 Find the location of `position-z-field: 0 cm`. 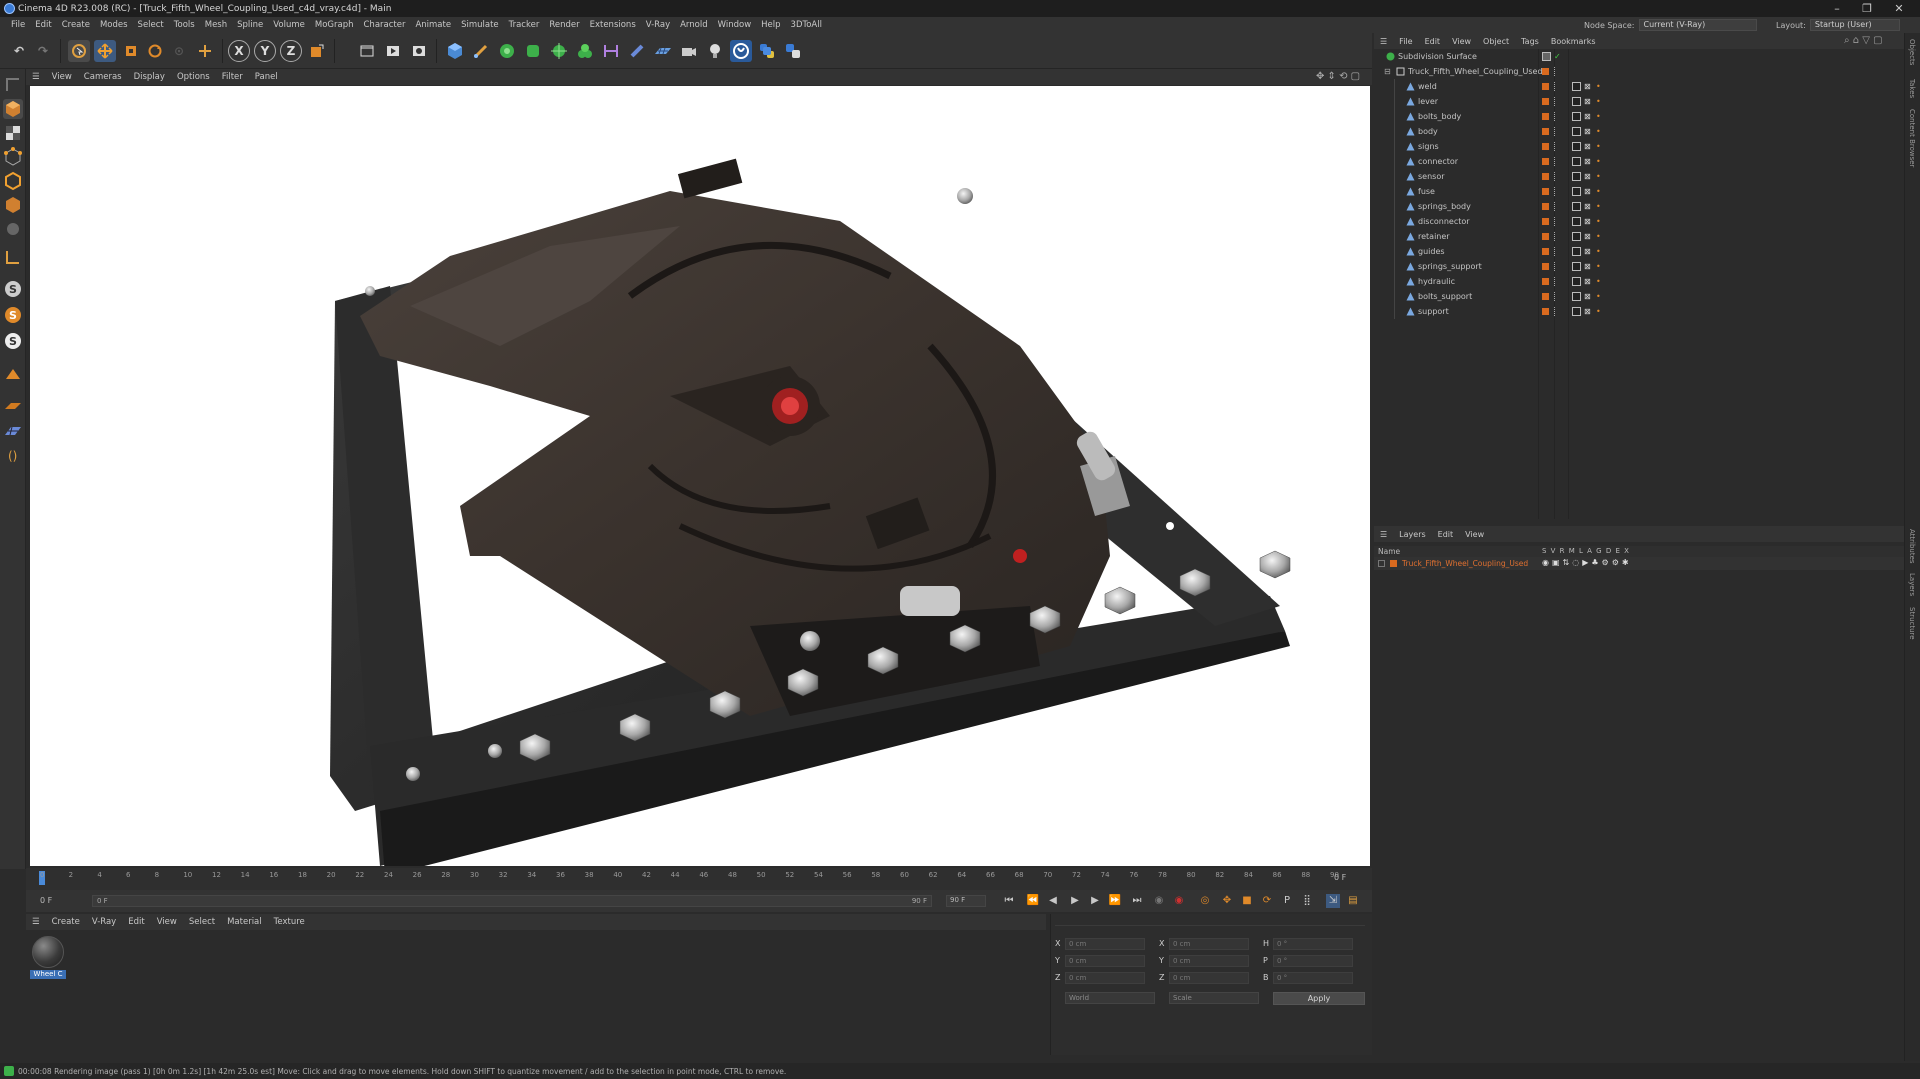

position-z-field: 0 cm is located at coordinates (1105, 978).